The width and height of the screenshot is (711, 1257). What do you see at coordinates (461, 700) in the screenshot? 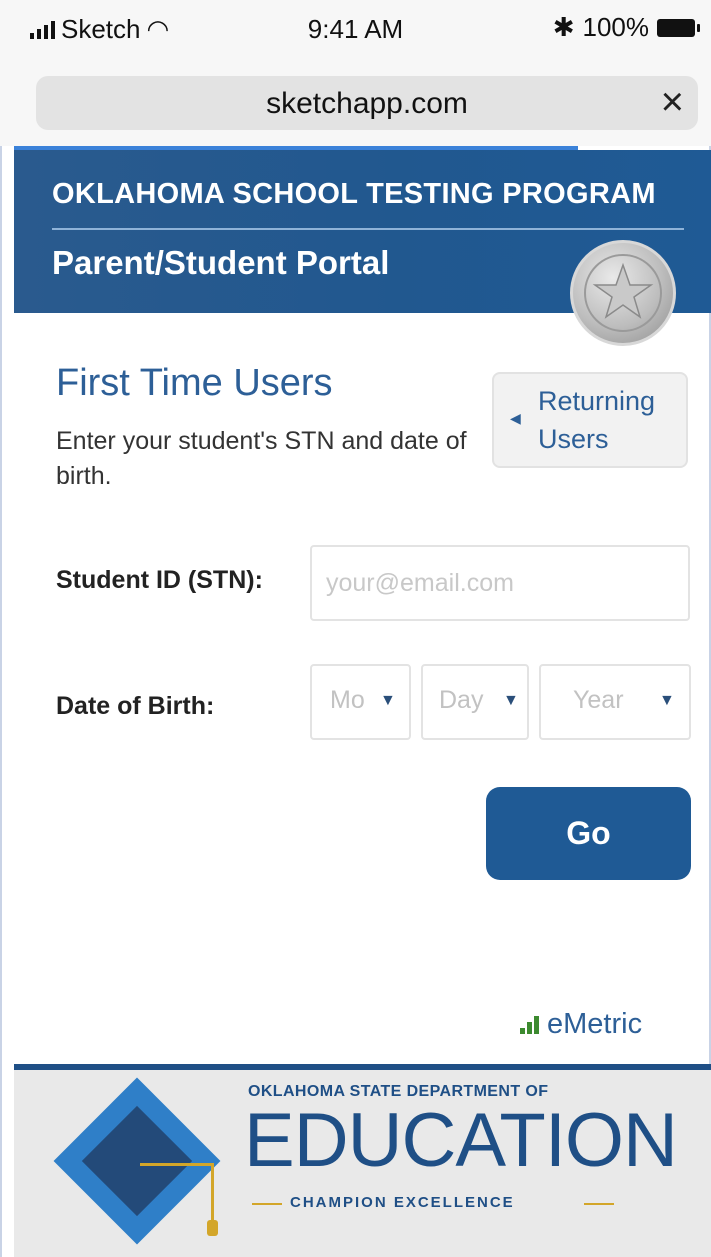
I see `day-value: Day` at bounding box center [461, 700].